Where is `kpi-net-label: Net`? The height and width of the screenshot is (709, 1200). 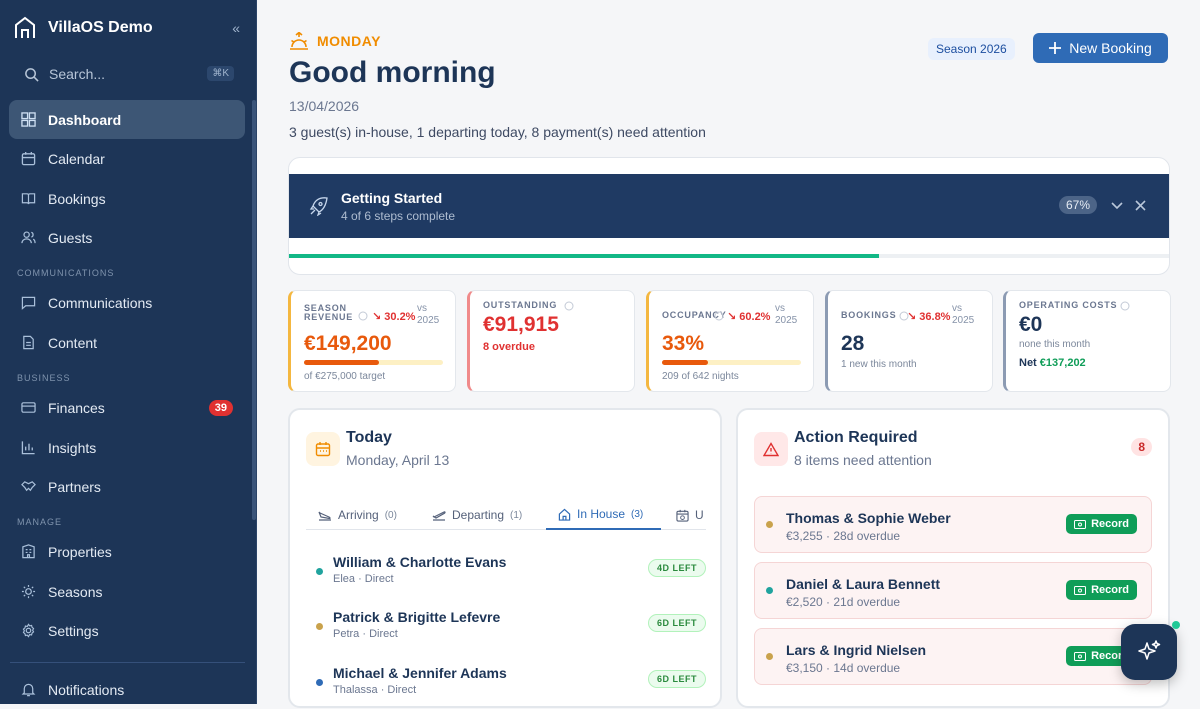 kpi-net-label: Net is located at coordinates (1028, 363).